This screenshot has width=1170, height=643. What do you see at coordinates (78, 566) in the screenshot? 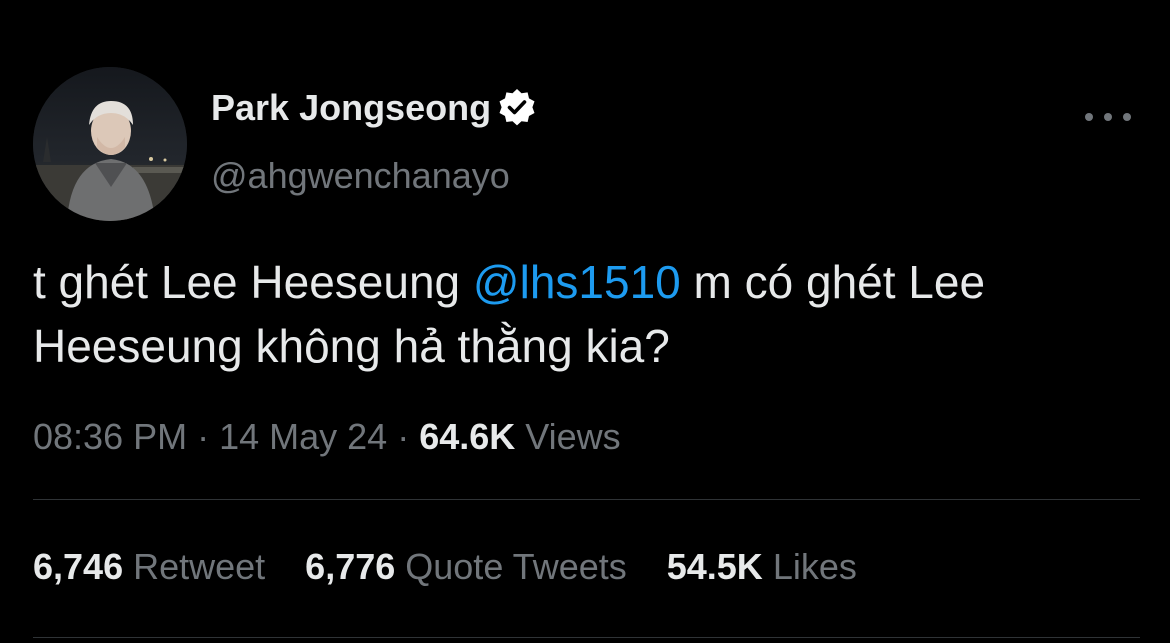
I see `retweets-count: 6,746` at bounding box center [78, 566].